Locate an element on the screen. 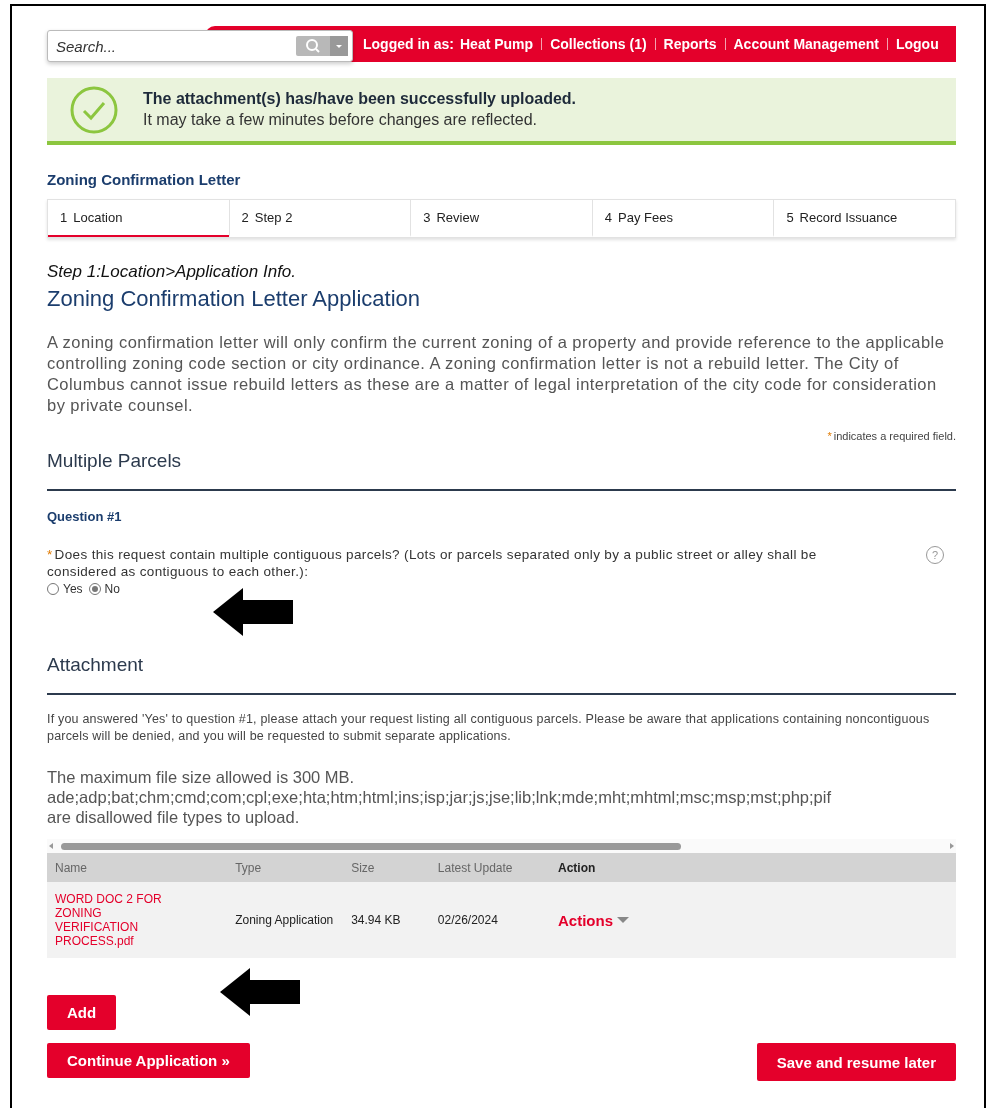 The image size is (994, 1108). add-button: Add is located at coordinates (82, 1012).